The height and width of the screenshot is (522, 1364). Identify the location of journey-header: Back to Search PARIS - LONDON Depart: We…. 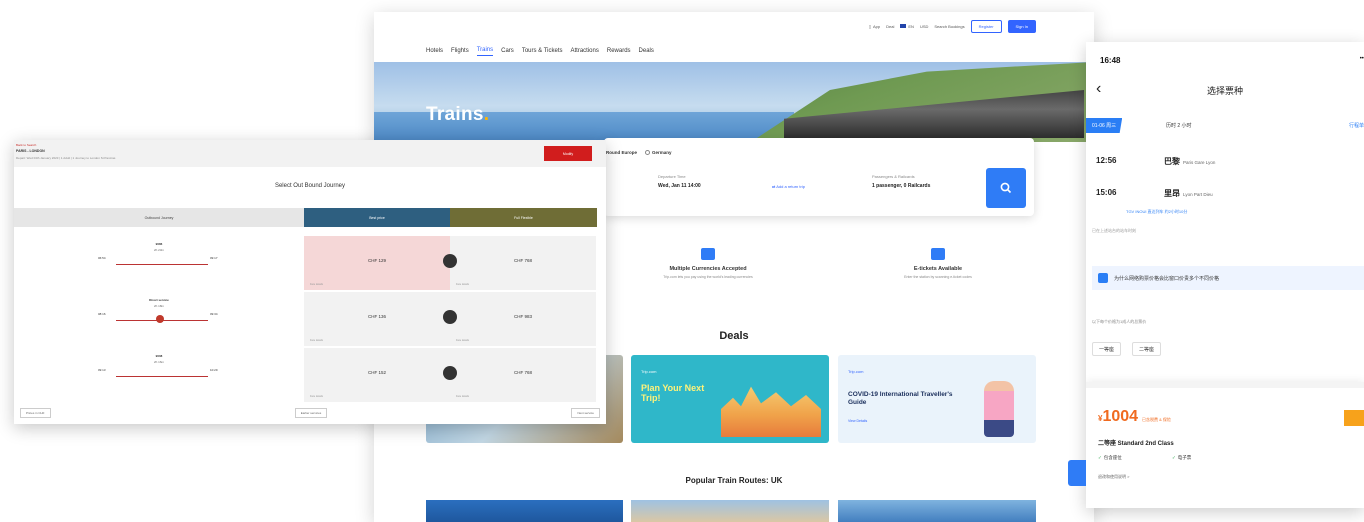
(310, 153).